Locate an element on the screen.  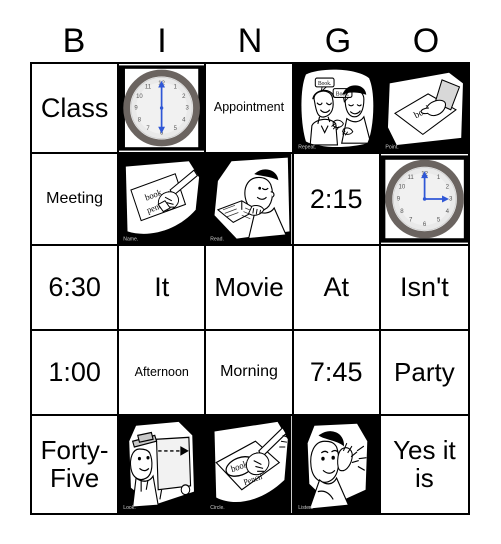
header-letter-b: B is located at coordinates (74, 41).